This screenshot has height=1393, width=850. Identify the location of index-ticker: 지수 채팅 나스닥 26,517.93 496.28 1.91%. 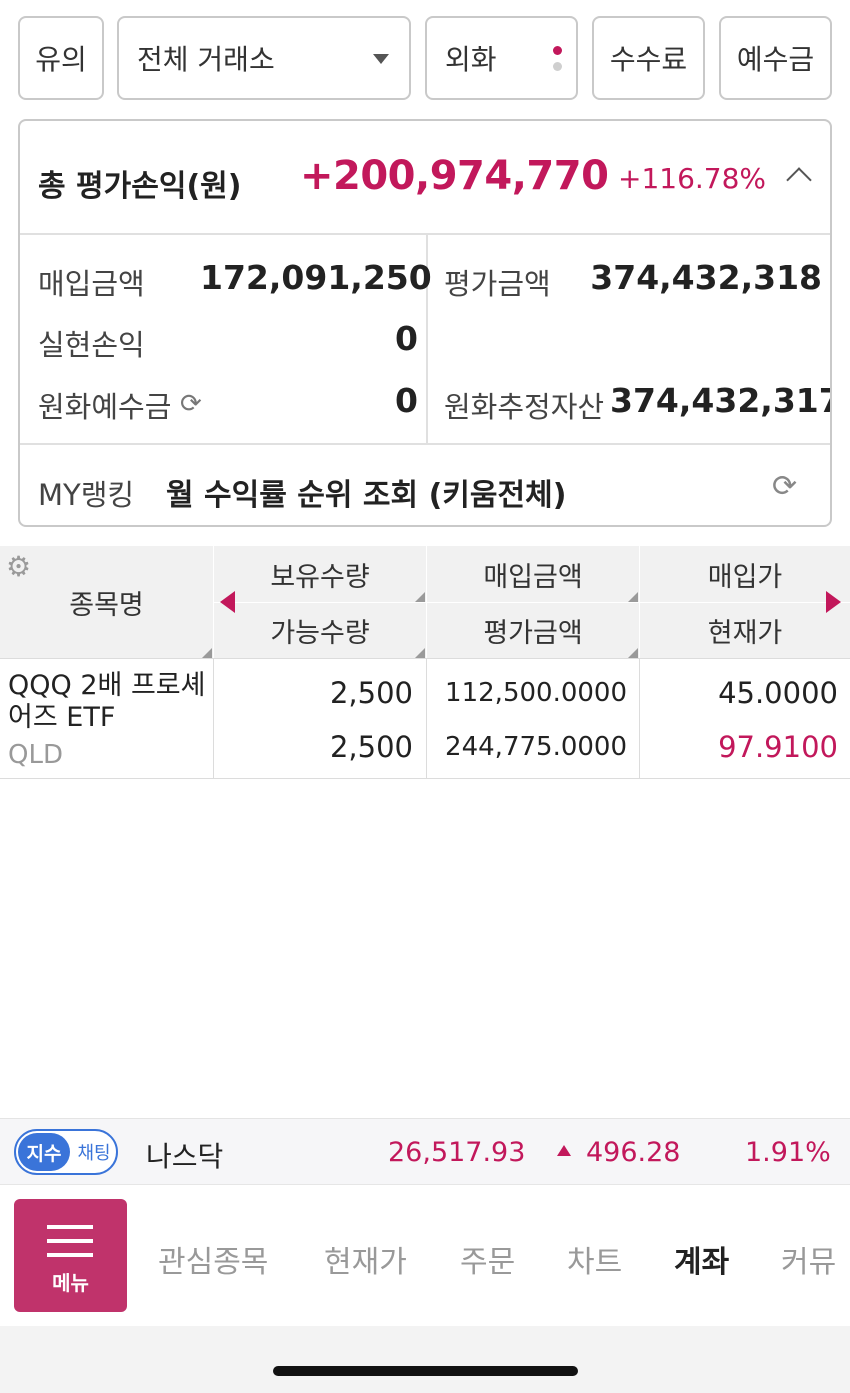
(425, 1151).